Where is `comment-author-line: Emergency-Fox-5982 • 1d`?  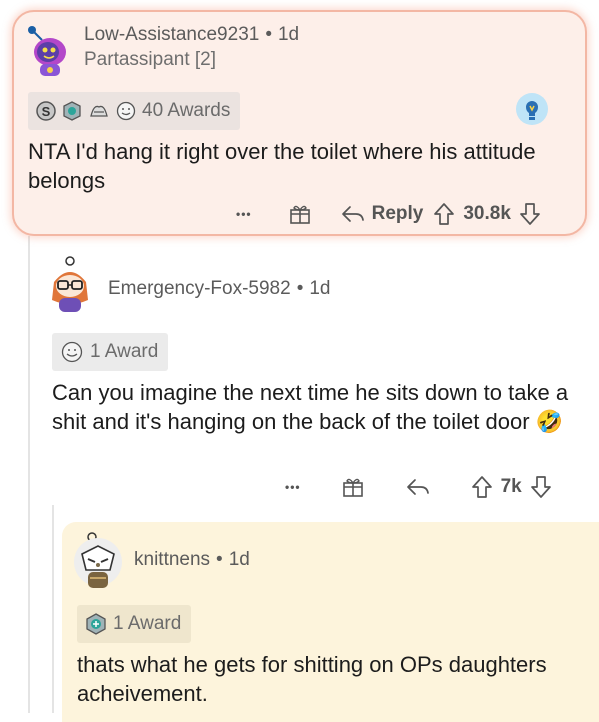 comment-author-line: Emergency-Fox-5982 • 1d is located at coordinates (219, 288).